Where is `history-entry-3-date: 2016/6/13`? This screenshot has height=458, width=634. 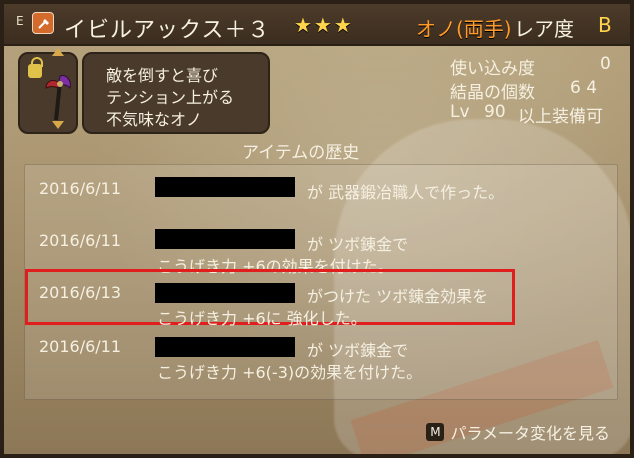
history-entry-3-date: 2016/6/13 is located at coordinates (80, 292).